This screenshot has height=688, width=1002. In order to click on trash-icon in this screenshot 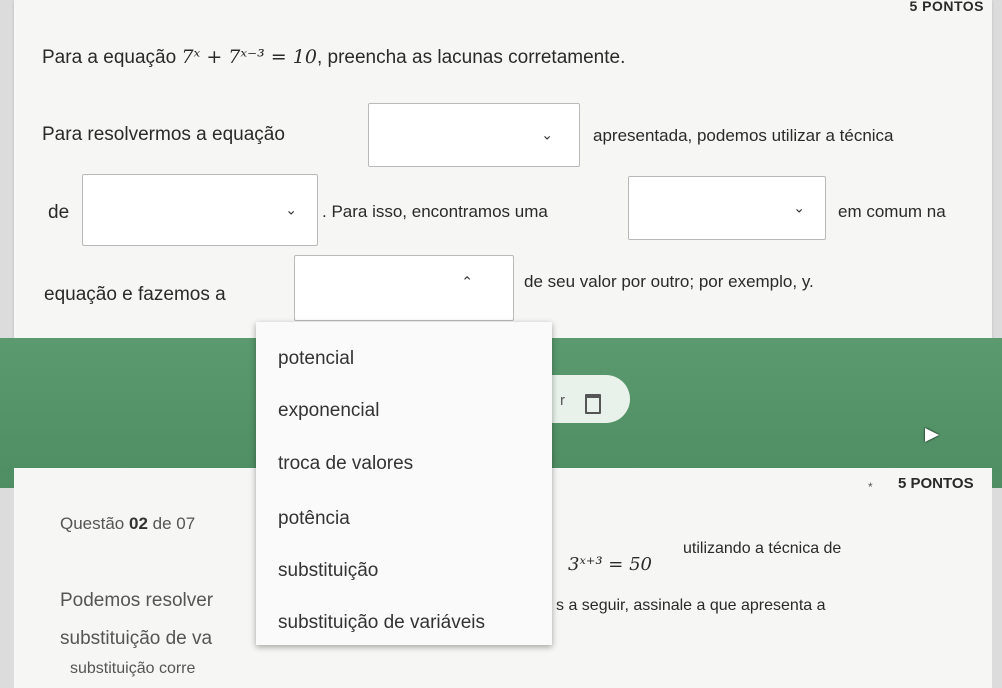, I will do `click(593, 404)`.